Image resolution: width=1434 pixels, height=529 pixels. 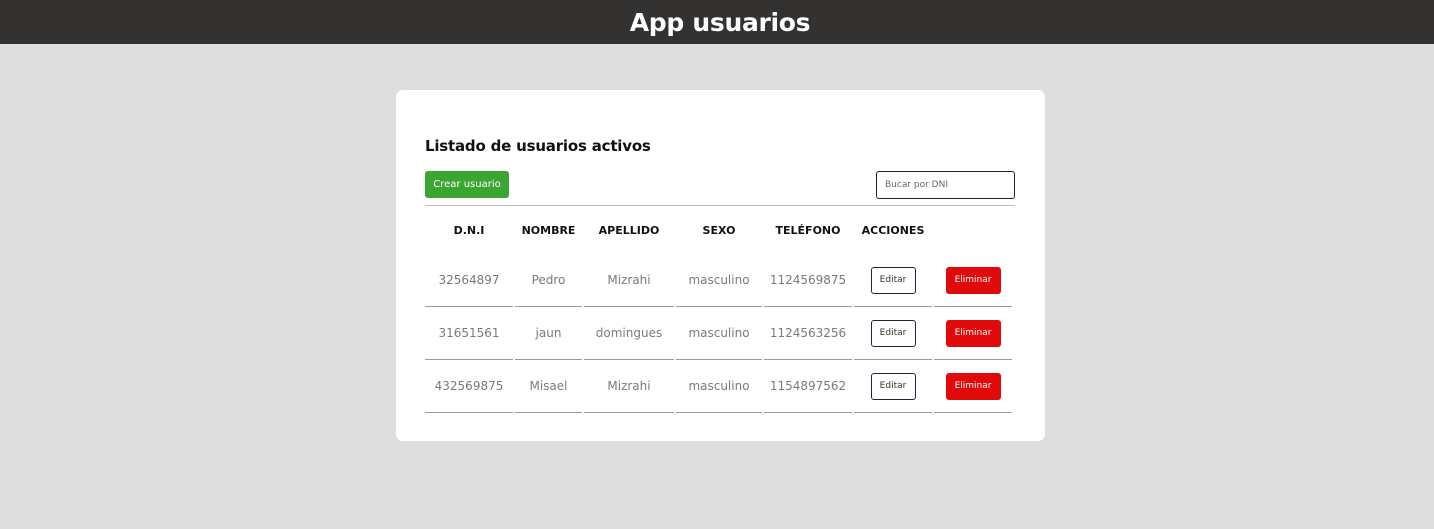 I want to click on header-nombre: NOMBRE, so click(x=548, y=230).